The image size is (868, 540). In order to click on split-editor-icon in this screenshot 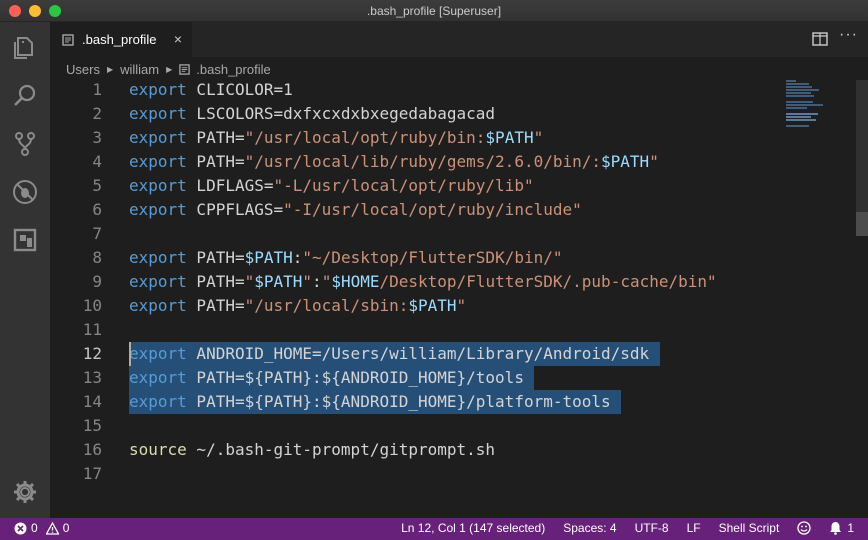, I will do `click(820, 39)`.